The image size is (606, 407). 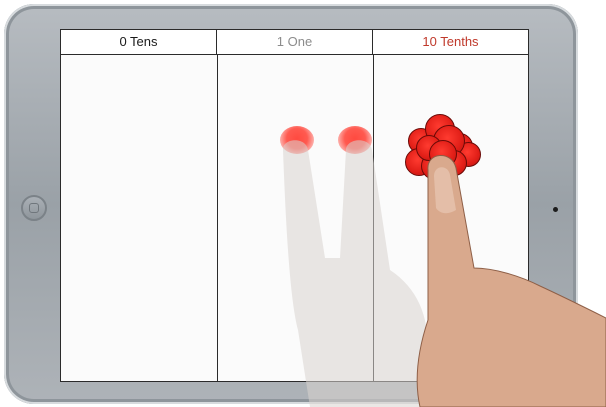 What do you see at coordinates (355, 140) in the screenshot?
I see `one-marker-touch-b` at bounding box center [355, 140].